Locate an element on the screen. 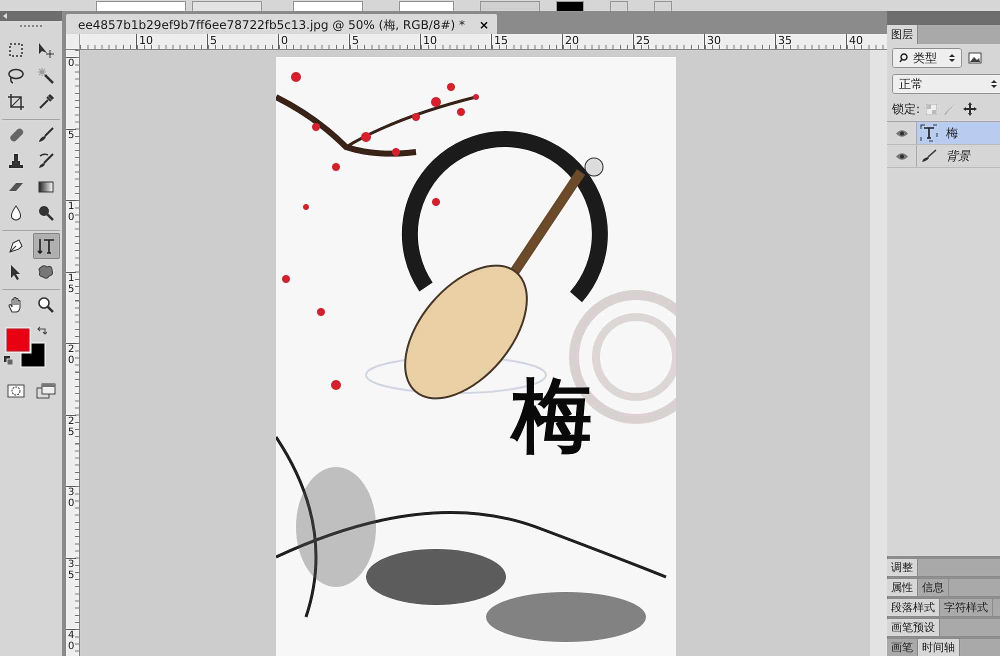  layer-row: 背景 is located at coordinates (958, 156).